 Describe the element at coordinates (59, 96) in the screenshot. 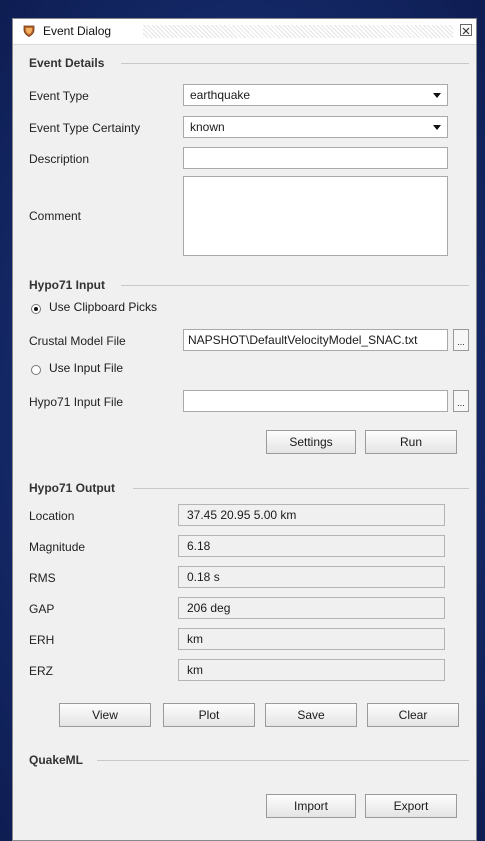

I see `event-type-label: Event Type` at that location.